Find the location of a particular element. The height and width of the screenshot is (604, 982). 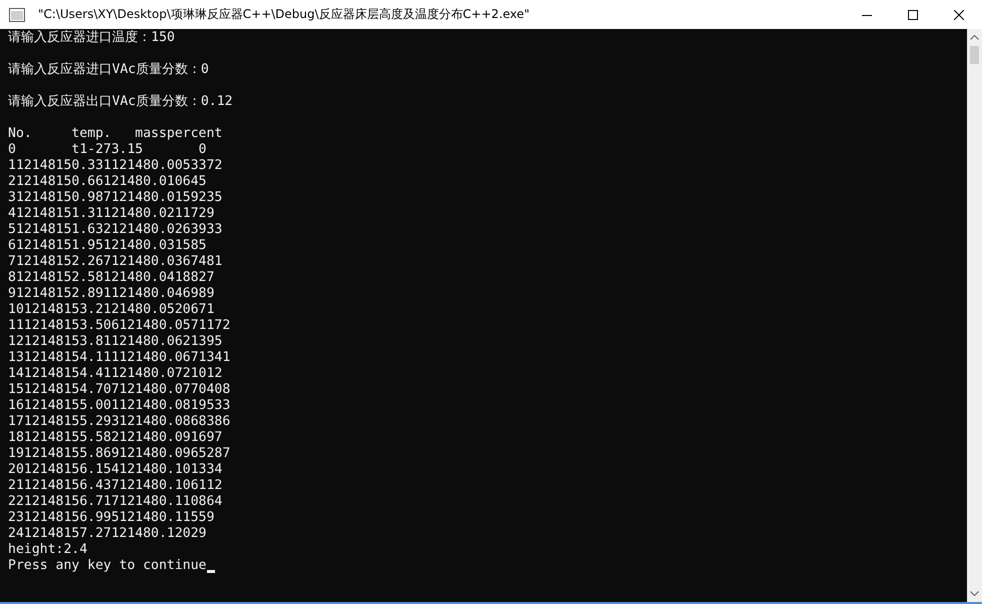

output-row-line: 2012148156.154121480.101334 is located at coordinates (116, 470).